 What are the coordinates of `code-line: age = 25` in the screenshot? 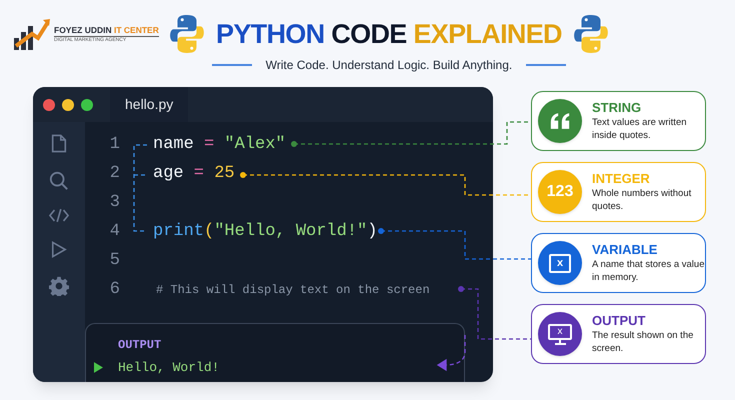 It's located at (194, 173).